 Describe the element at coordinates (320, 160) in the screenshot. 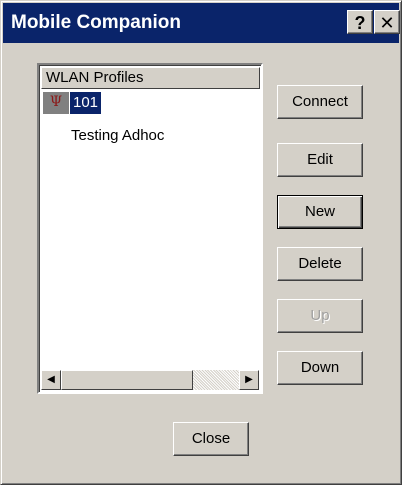

I see `edit-button: Edit` at that location.